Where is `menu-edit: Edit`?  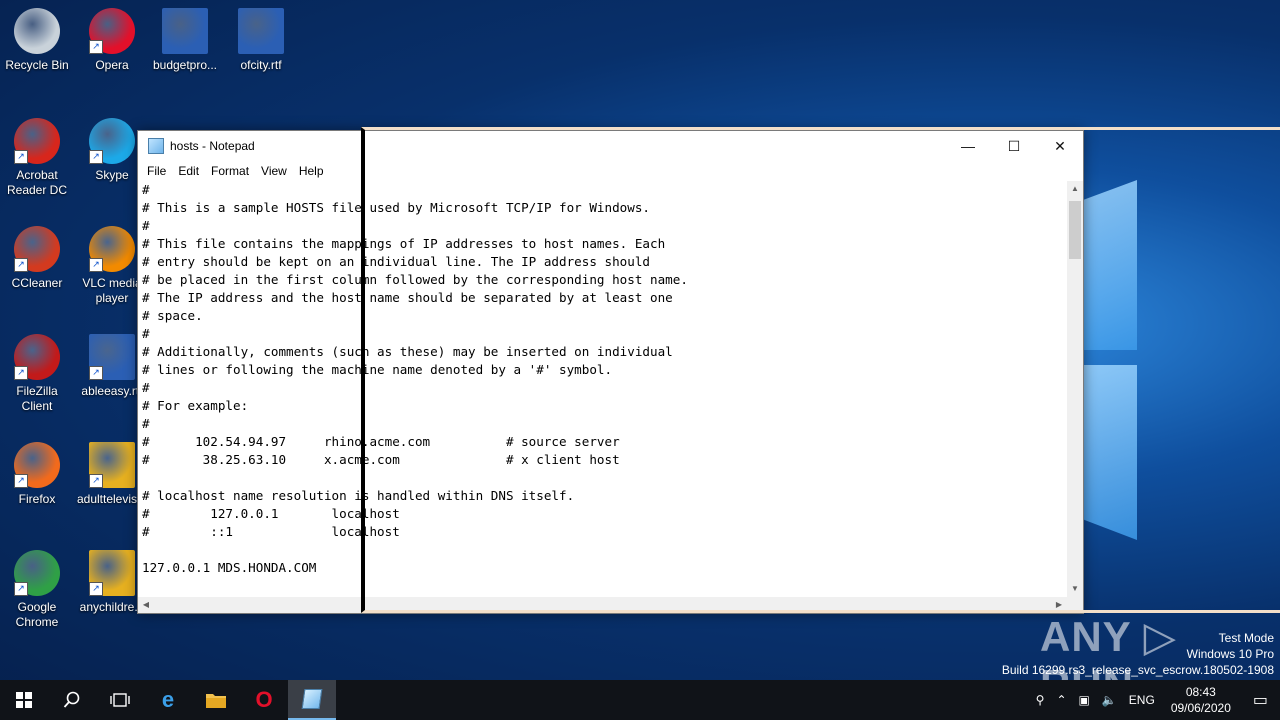 menu-edit: Edit is located at coordinates (188, 171).